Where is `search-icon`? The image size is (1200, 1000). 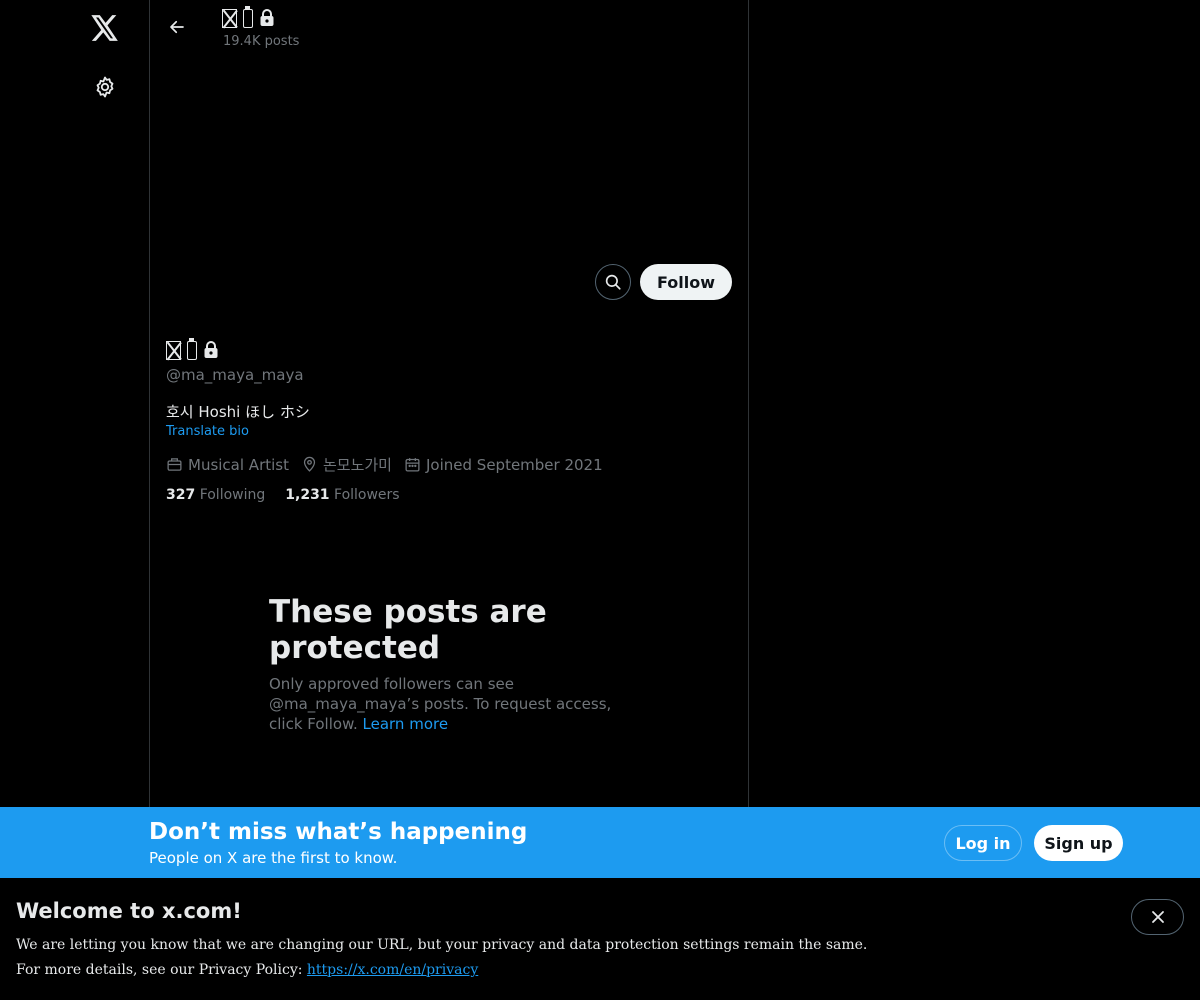 search-icon is located at coordinates (612, 282).